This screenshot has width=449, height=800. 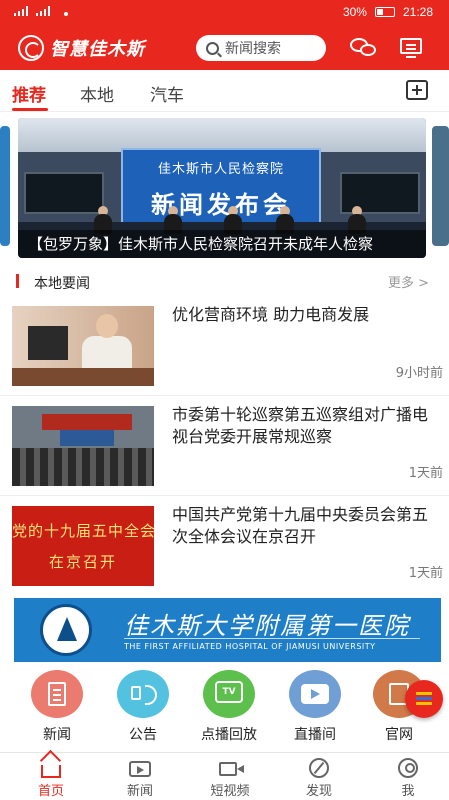 I want to click on chat-icon, so click(x=364, y=48).